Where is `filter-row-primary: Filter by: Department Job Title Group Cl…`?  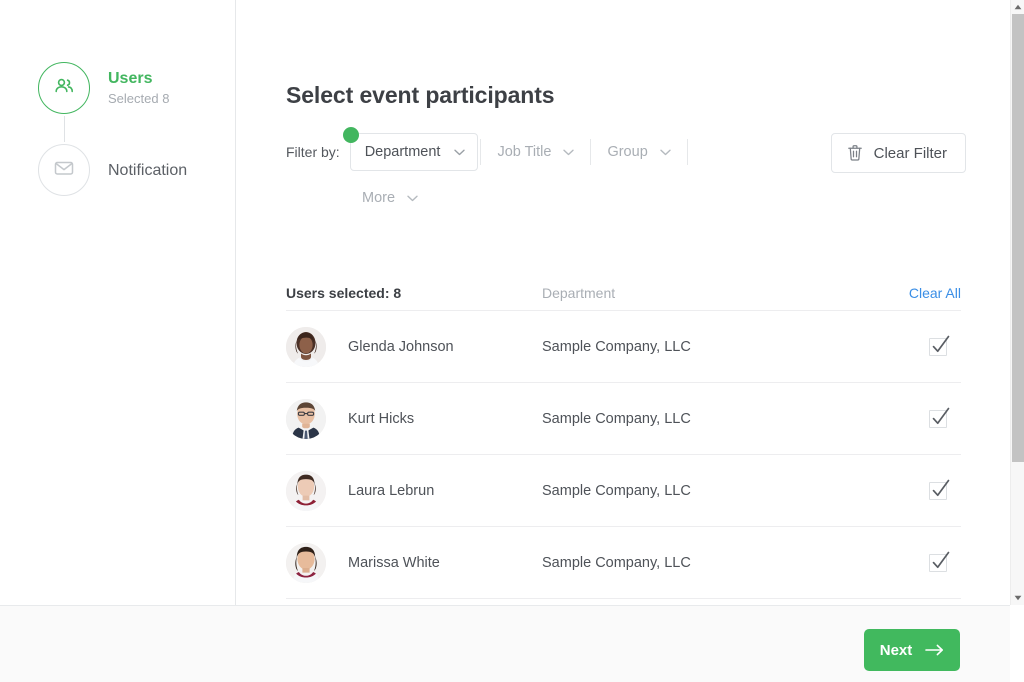 filter-row-primary: Filter by: Department Job Title Group Cl… is located at coordinates (626, 150).